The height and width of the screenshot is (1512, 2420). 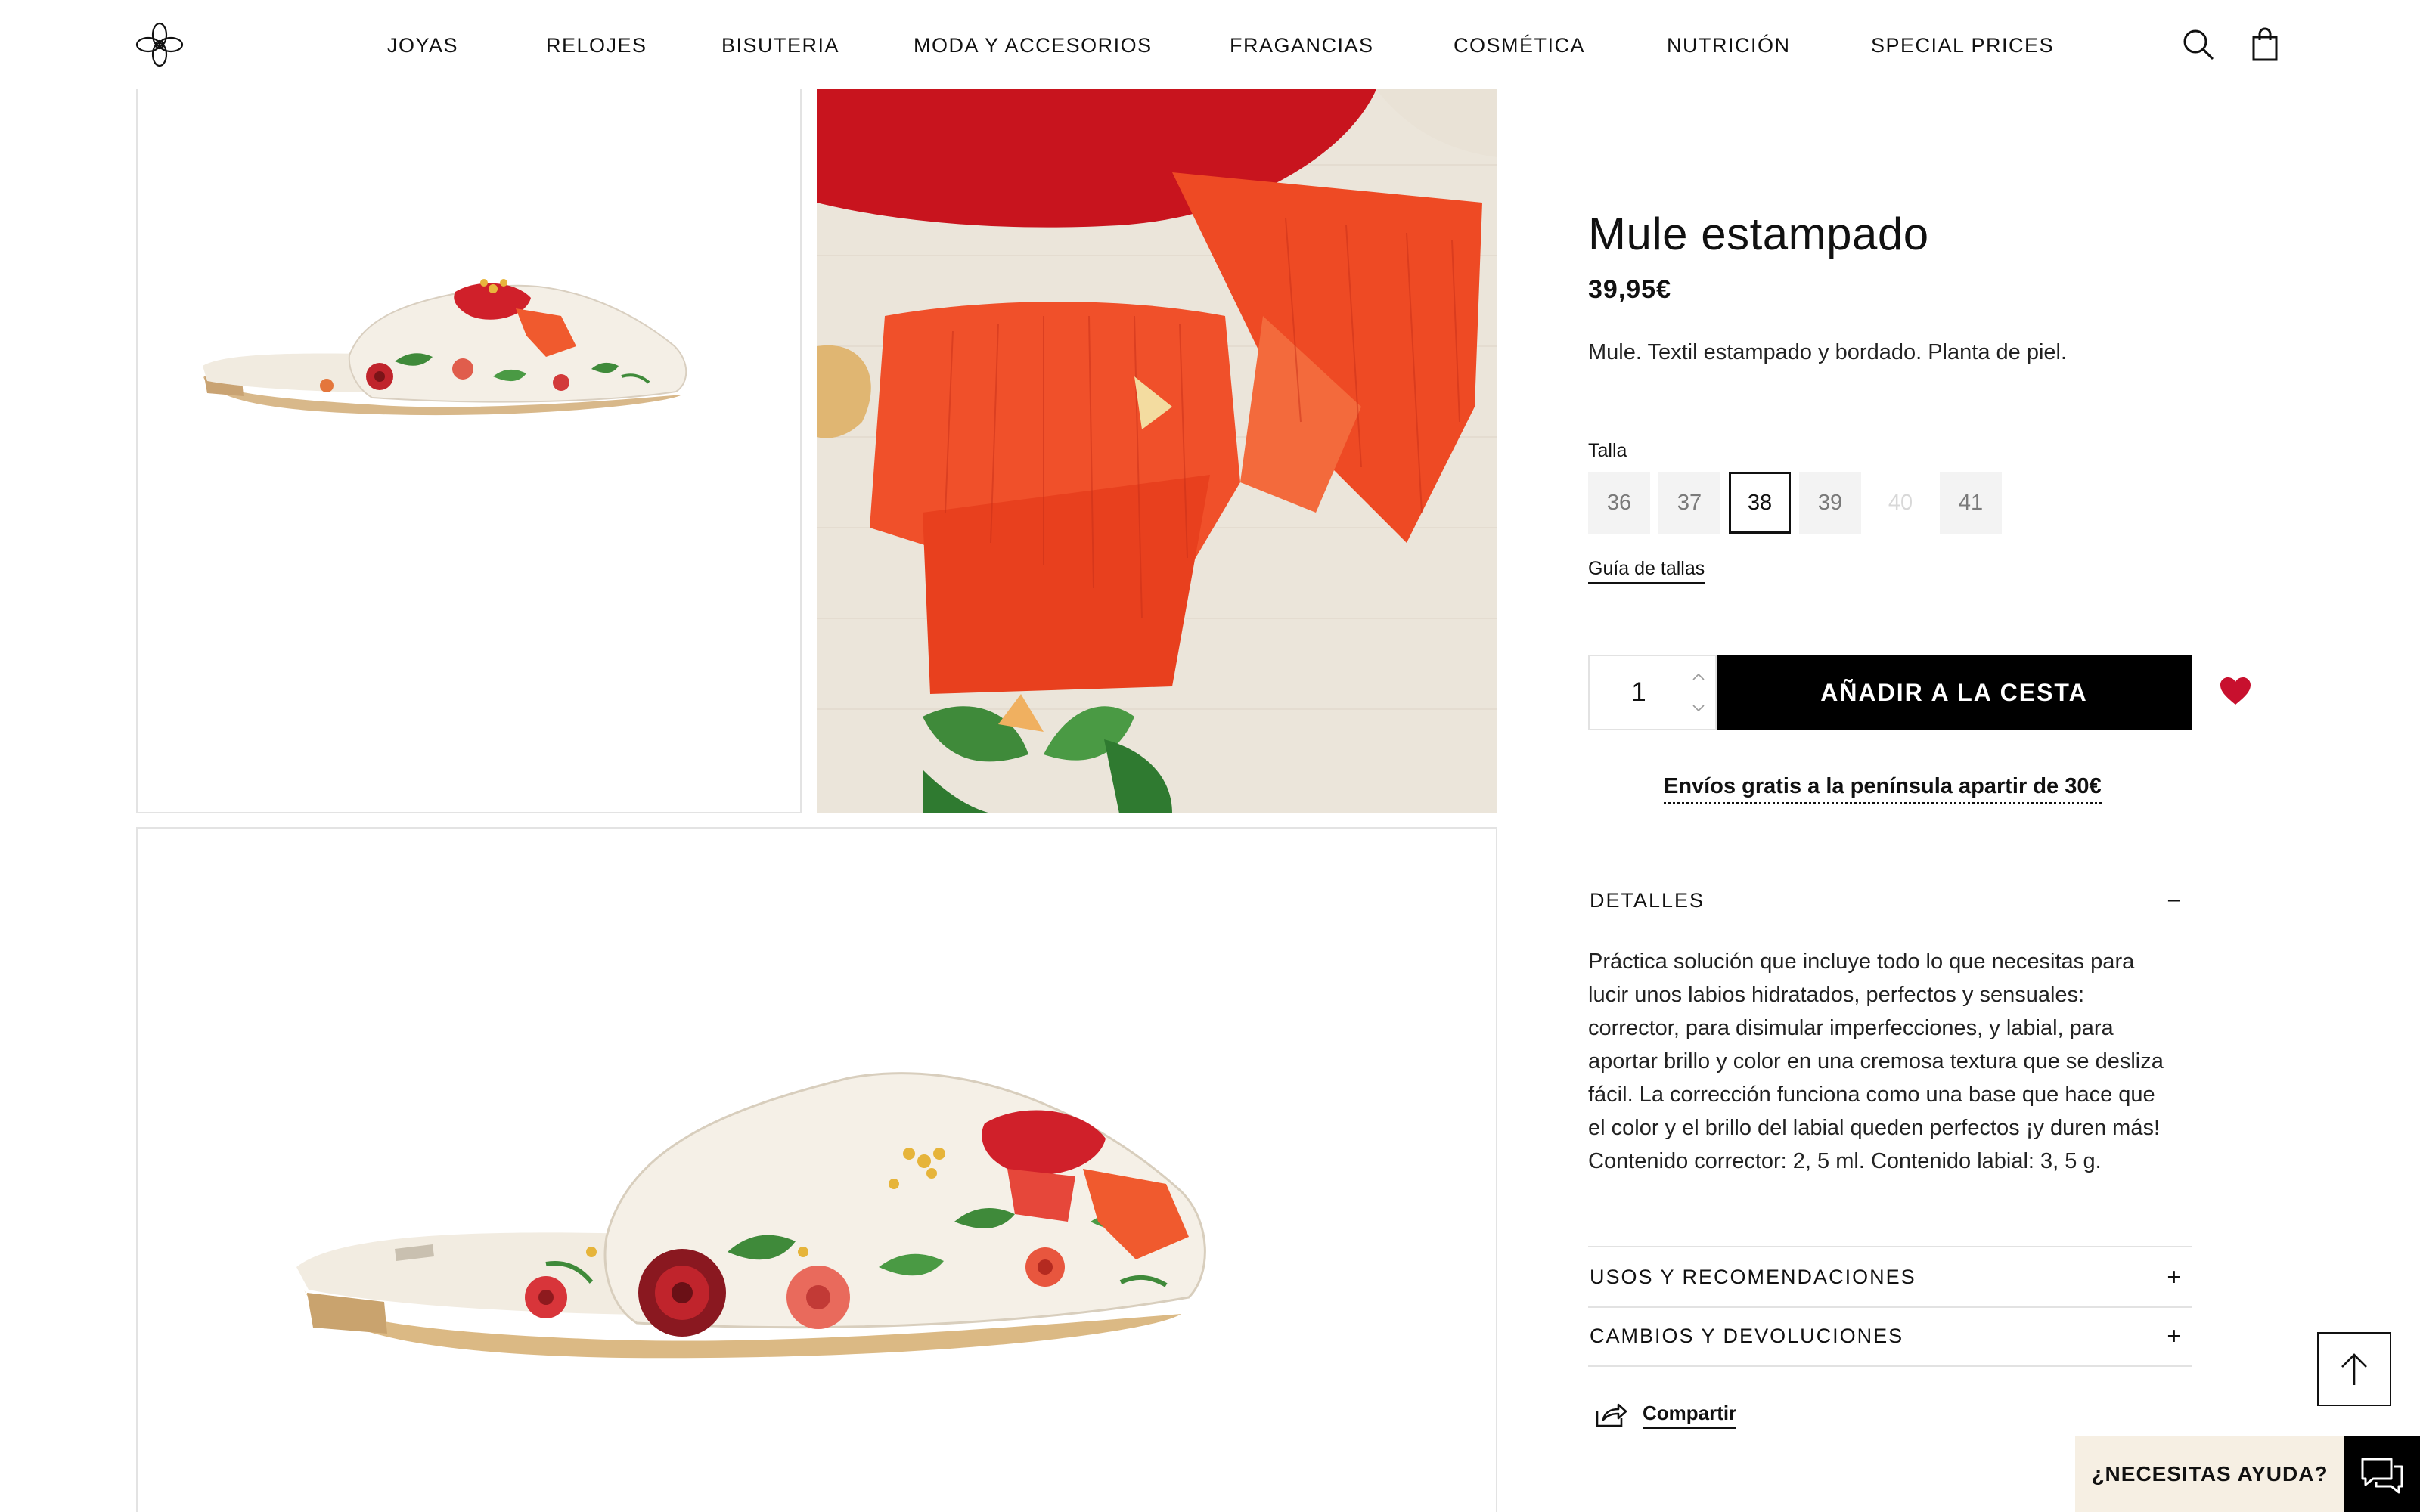 I want to click on product-image-detail, so click(x=1157, y=451).